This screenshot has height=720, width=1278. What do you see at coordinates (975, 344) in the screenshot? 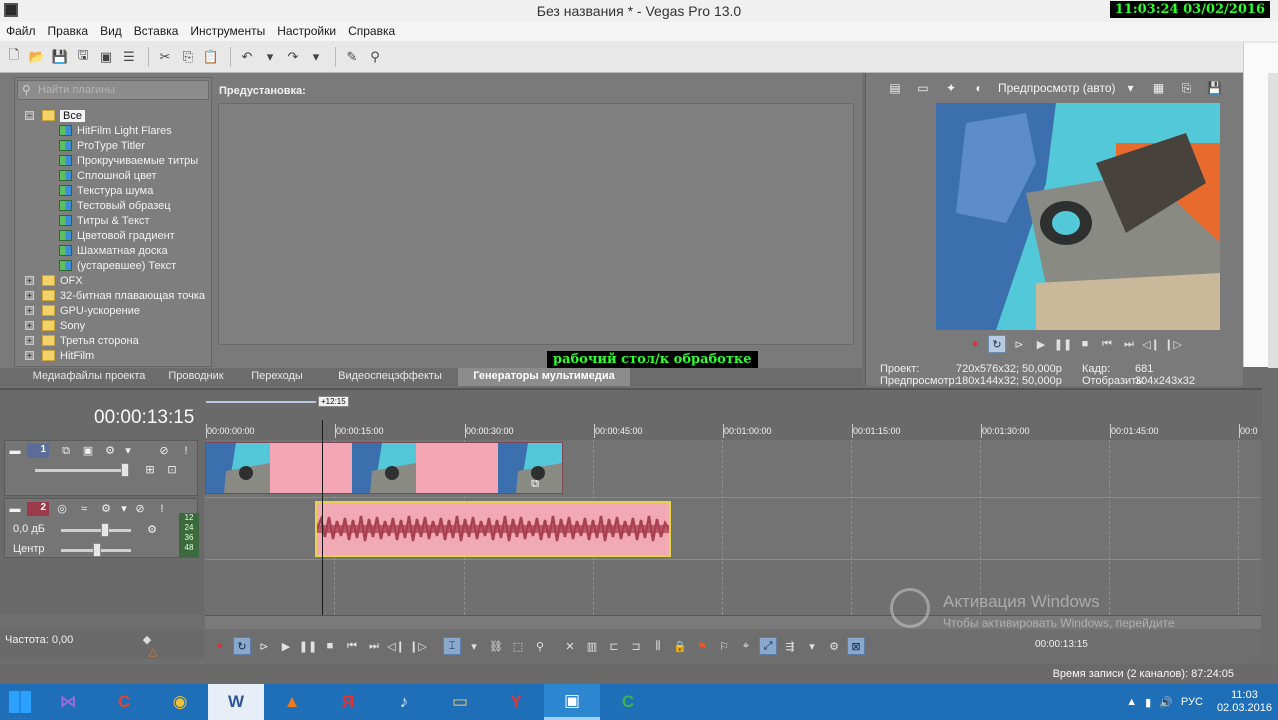
I see `record-icon: ●` at bounding box center [975, 344].